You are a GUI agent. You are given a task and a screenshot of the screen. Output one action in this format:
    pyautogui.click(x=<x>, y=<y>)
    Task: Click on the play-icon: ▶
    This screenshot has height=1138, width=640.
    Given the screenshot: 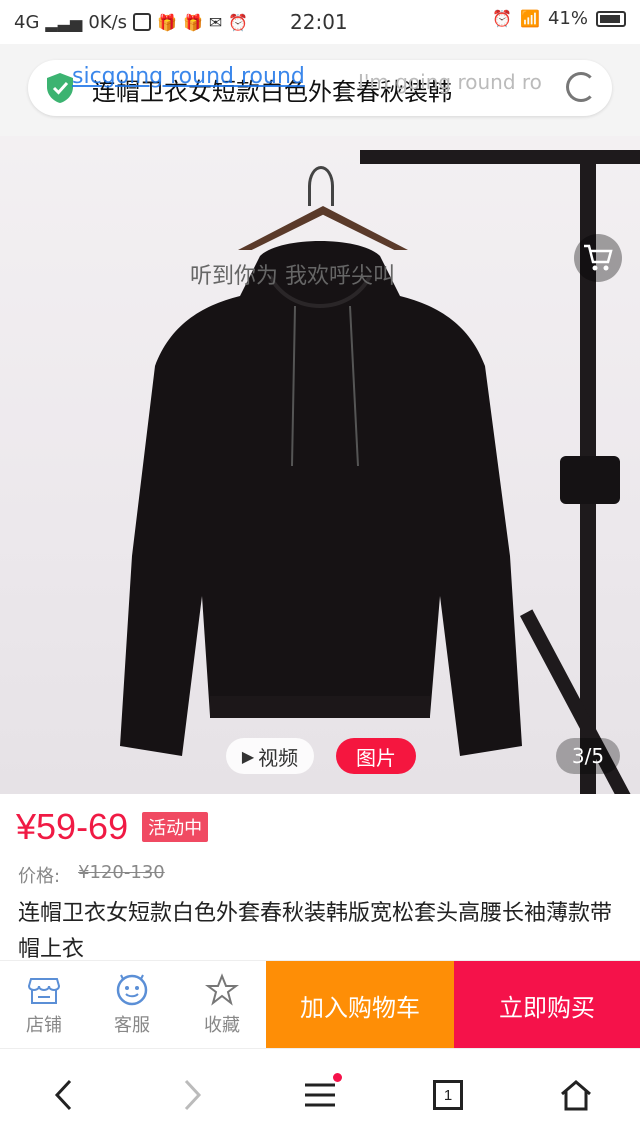 What is the action you would take?
    pyautogui.click(x=248, y=756)
    